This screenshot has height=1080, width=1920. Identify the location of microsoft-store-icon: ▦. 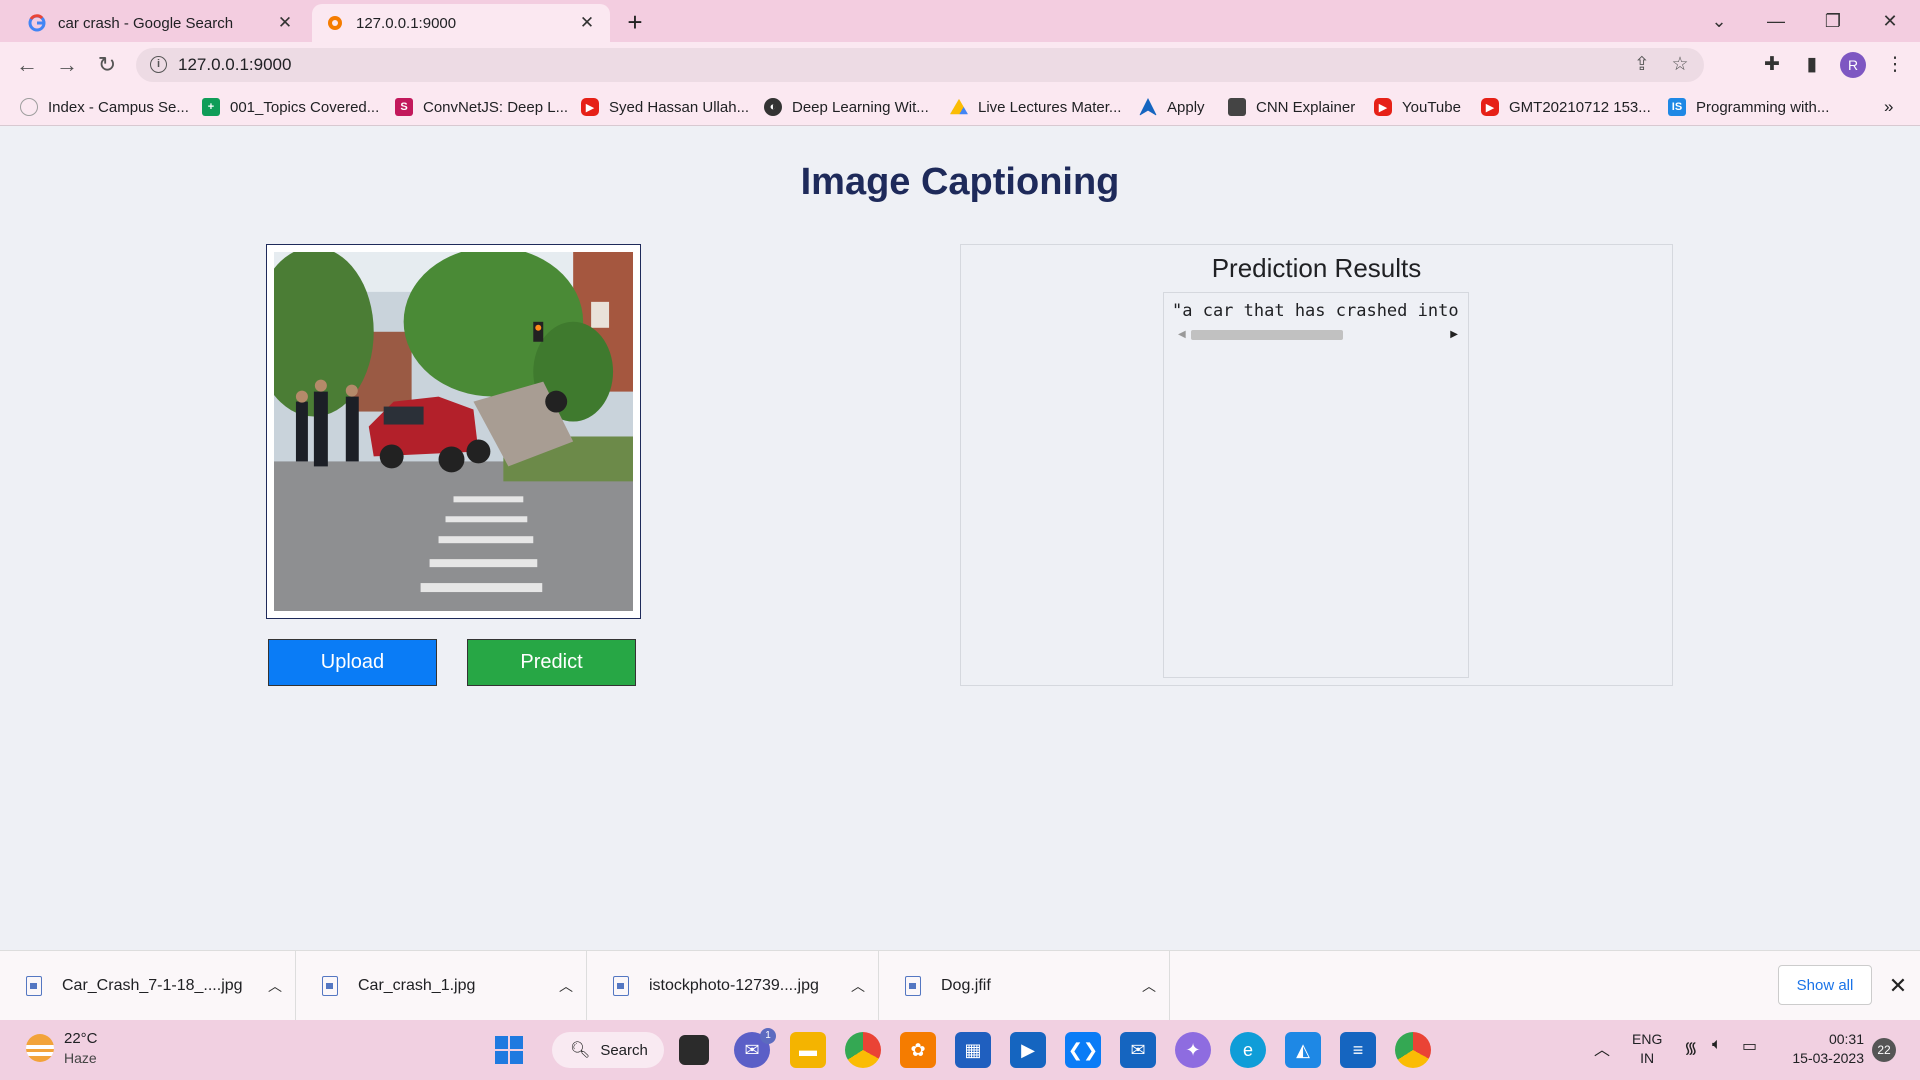
(973, 1050).